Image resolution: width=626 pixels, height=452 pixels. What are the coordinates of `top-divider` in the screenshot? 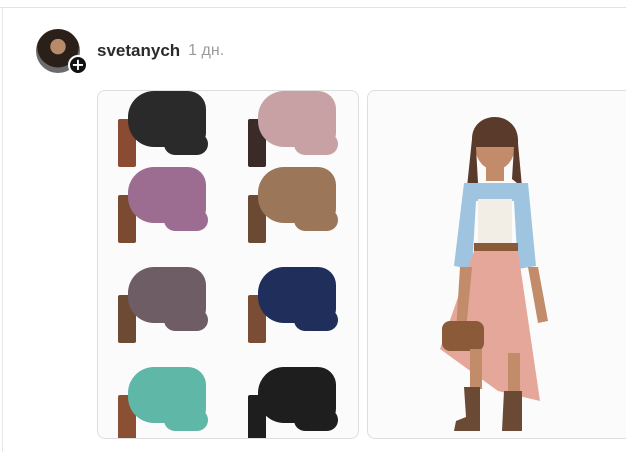 It's located at (313, 7).